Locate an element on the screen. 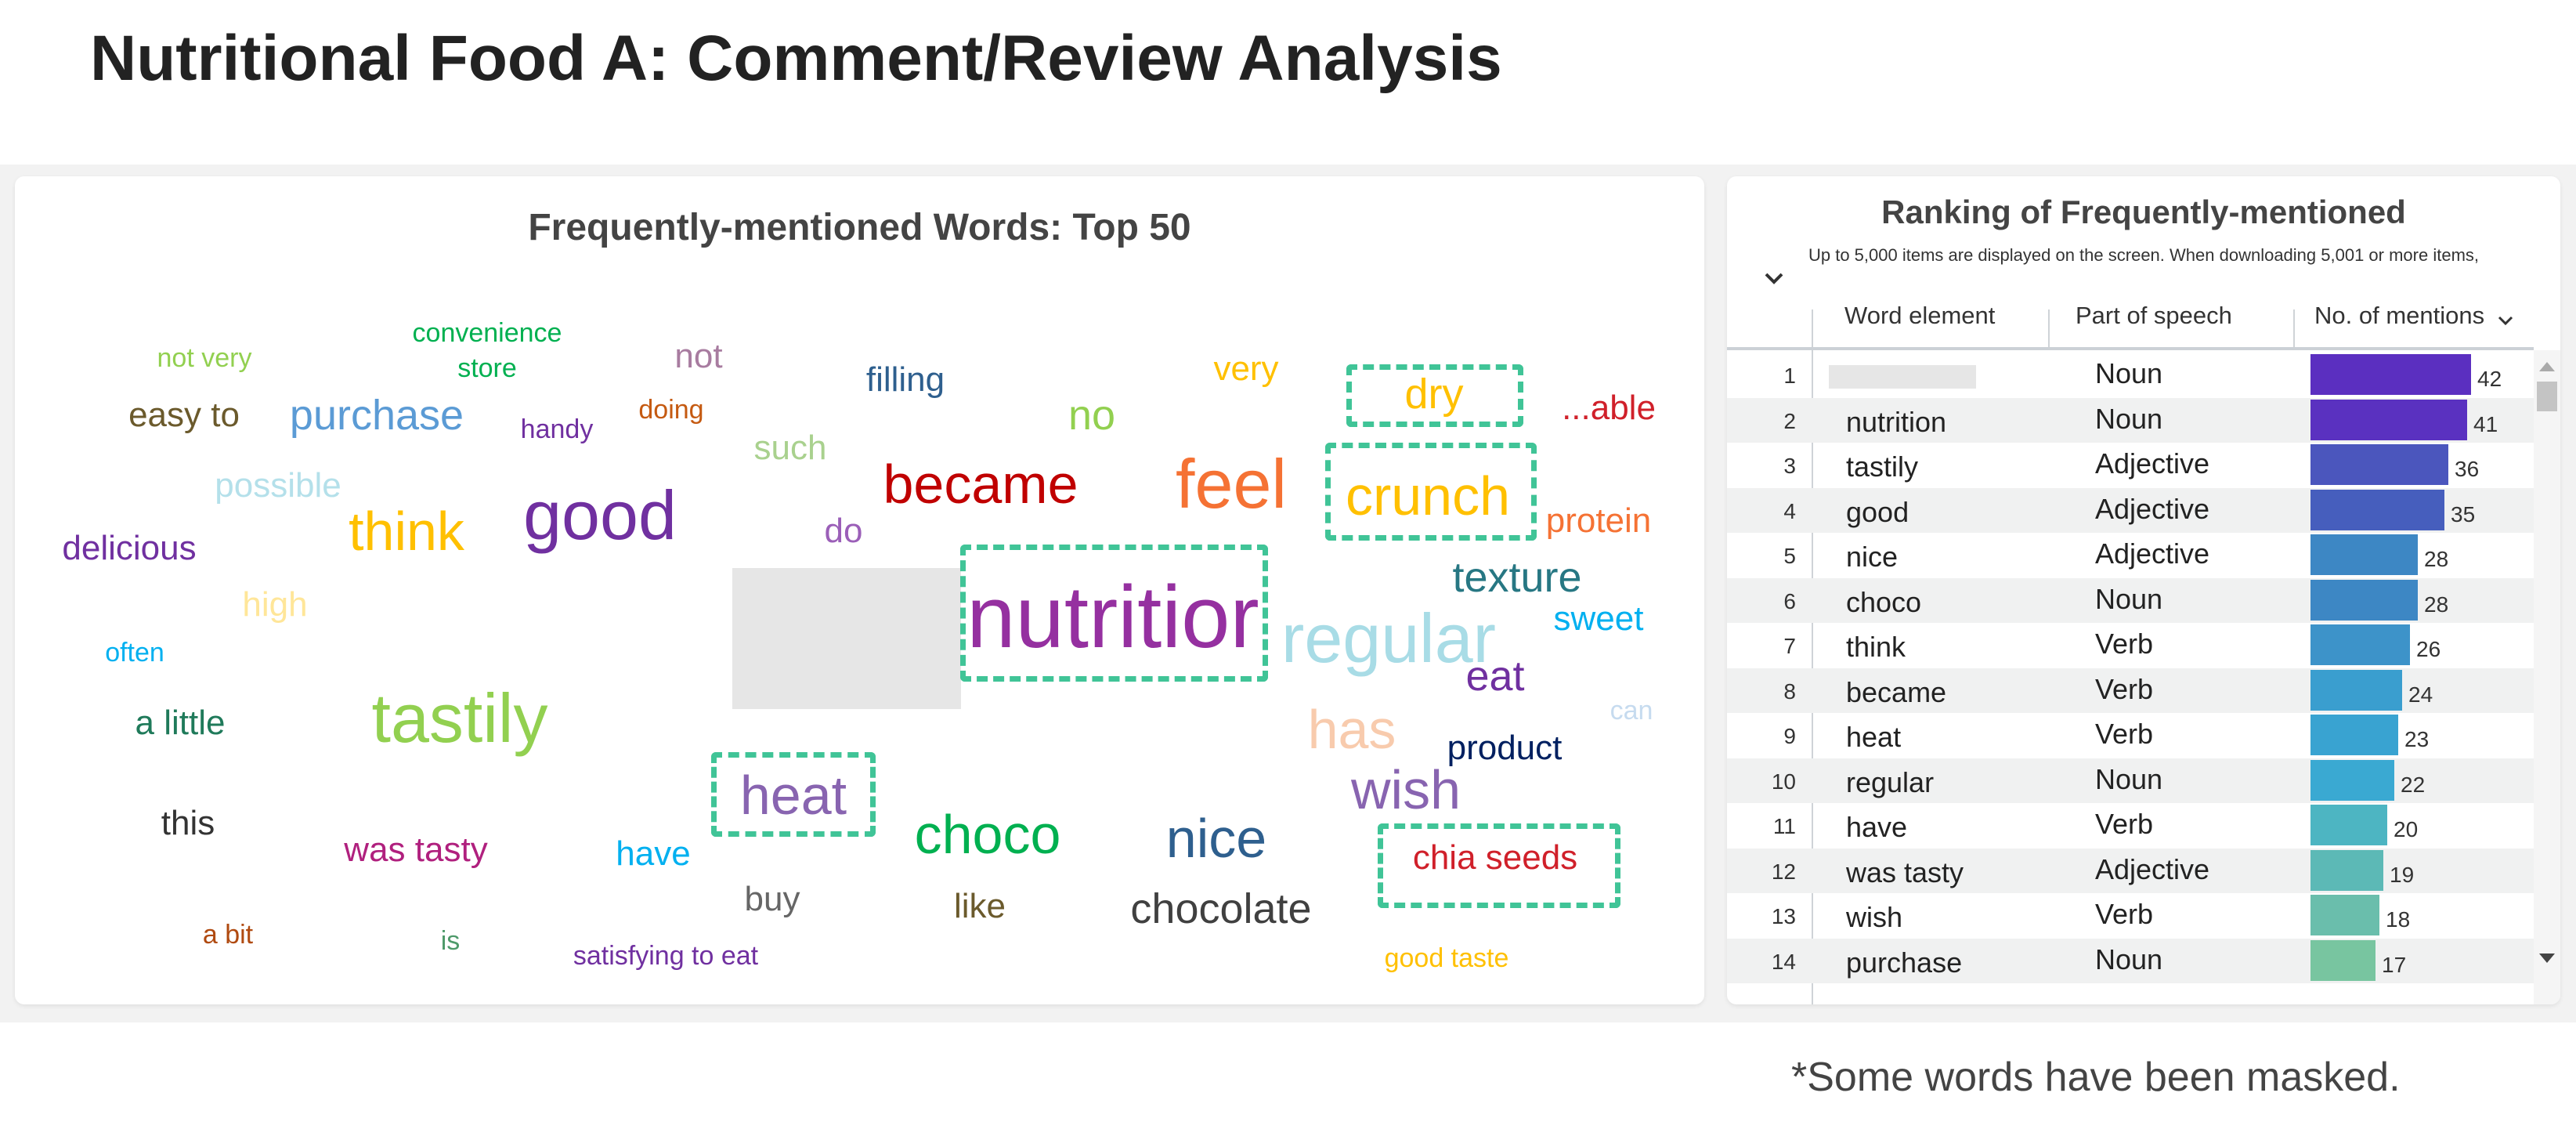 The height and width of the screenshot is (1129, 2576). rank-number: 4 is located at coordinates (1789, 511).